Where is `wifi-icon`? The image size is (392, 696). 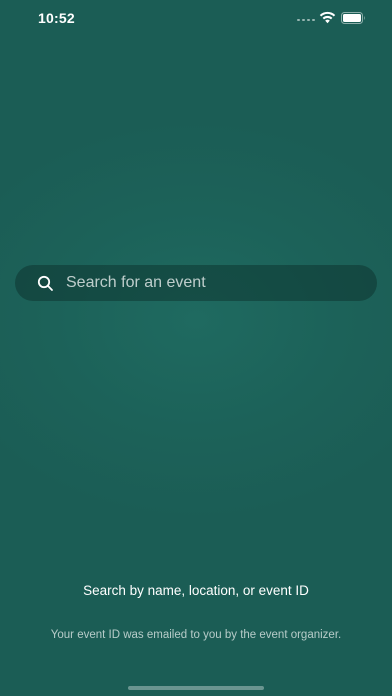
wifi-icon is located at coordinates (327, 17).